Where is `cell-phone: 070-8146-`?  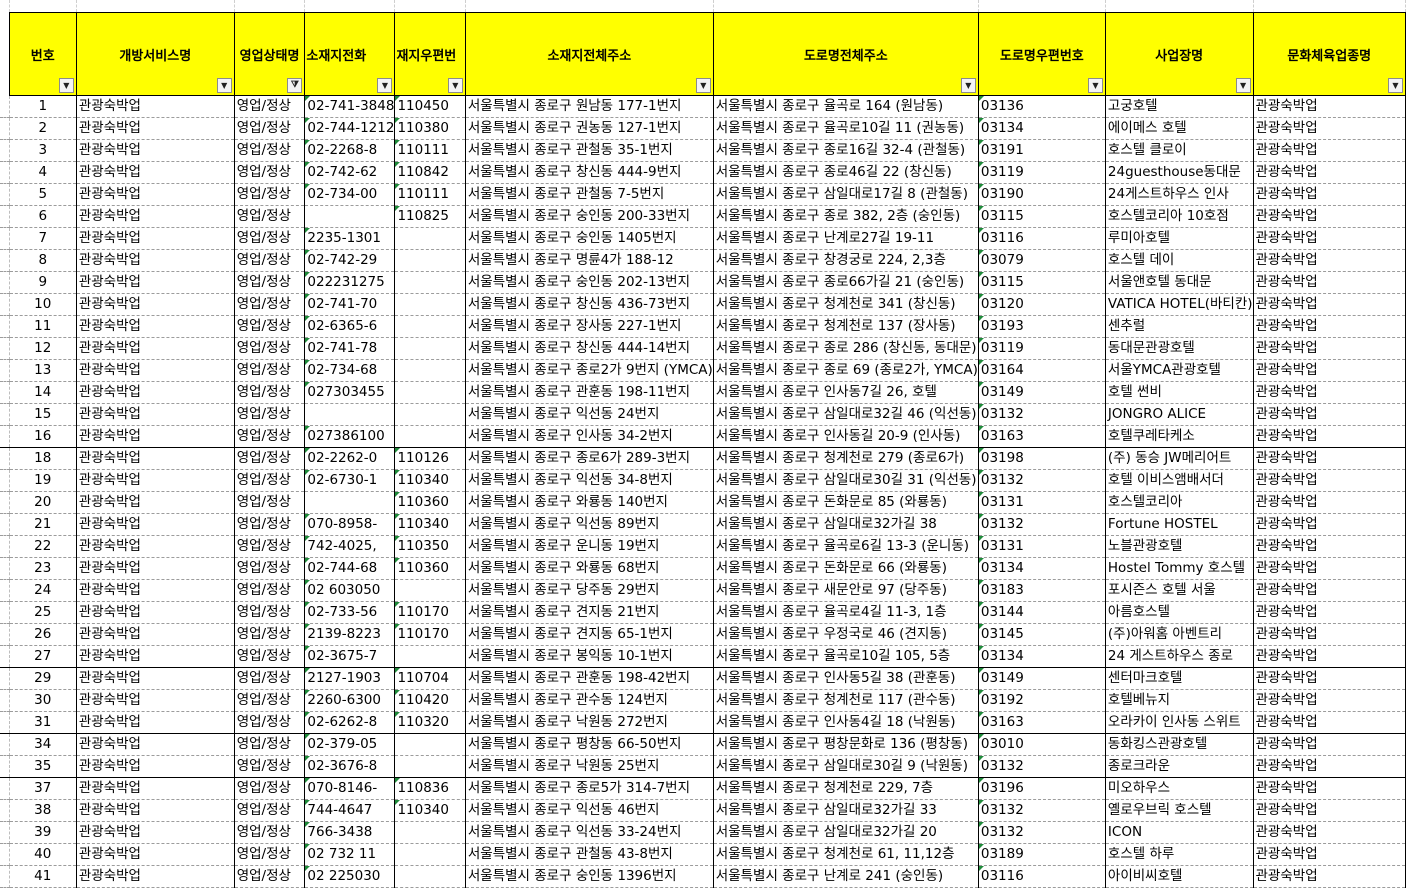
cell-phone: 070-8146- is located at coordinates (350, 788).